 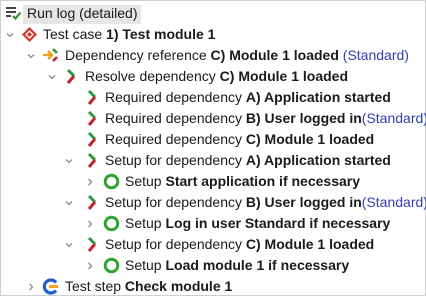 I want to click on tree-node-test-step: Test step Check module 1, so click(x=213, y=286).